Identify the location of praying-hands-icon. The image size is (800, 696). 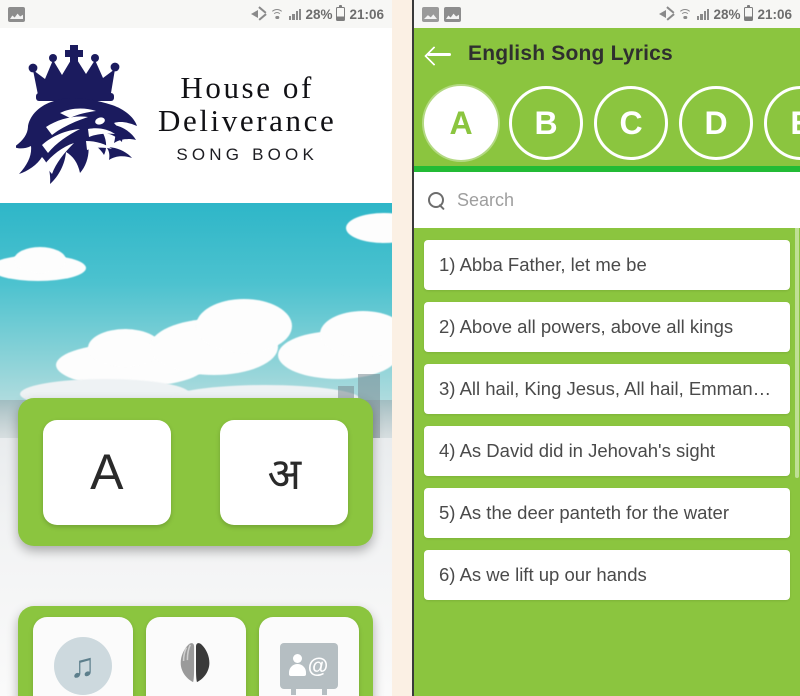
(196, 666).